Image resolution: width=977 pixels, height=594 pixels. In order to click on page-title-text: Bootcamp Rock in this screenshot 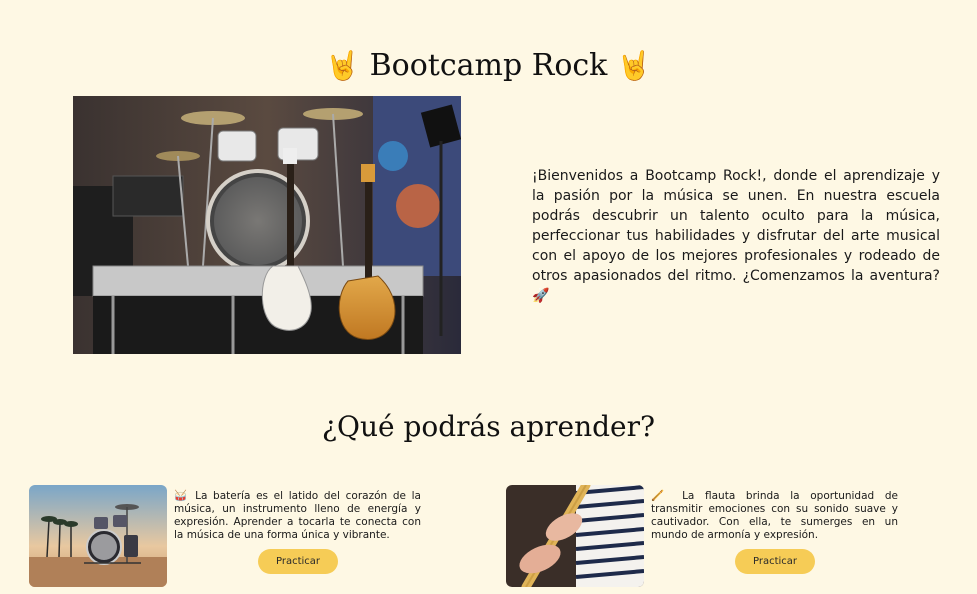, I will do `click(488, 65)`.